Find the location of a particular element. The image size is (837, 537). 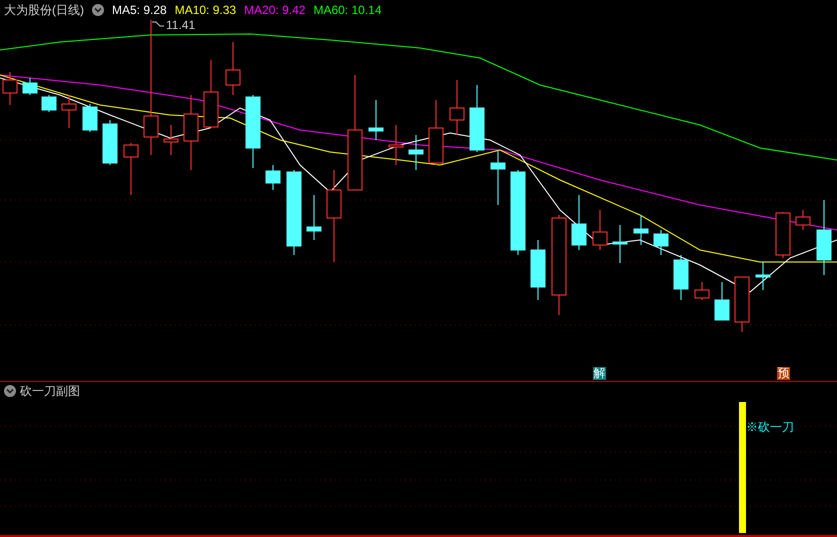

ma-reading: MA60: 10.14 is located at coordinates (347, 10).